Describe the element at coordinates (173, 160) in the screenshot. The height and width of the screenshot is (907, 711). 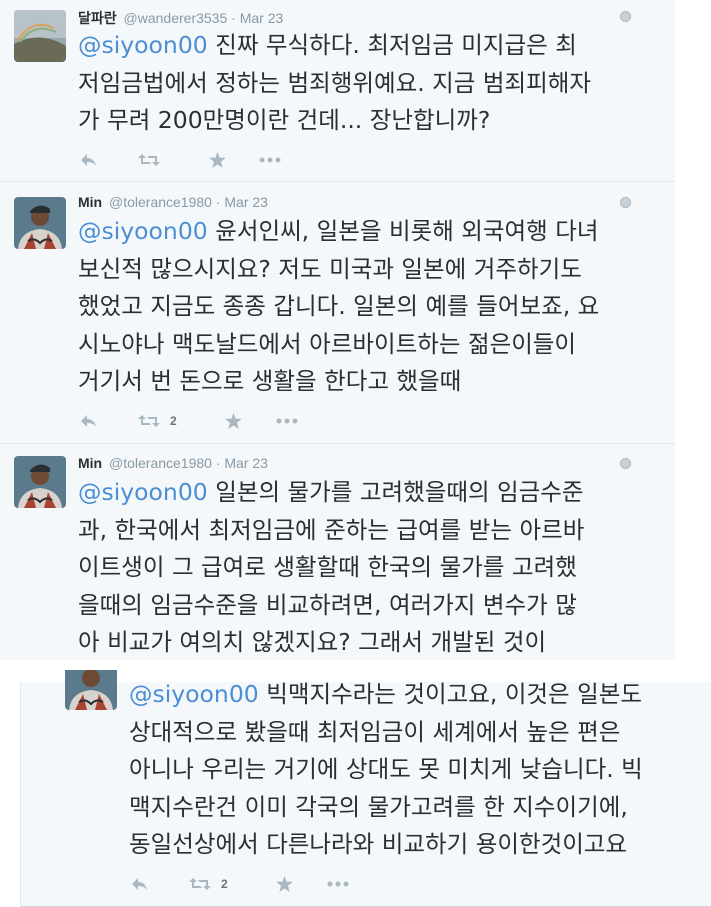
I see `retweet-button` at that location.